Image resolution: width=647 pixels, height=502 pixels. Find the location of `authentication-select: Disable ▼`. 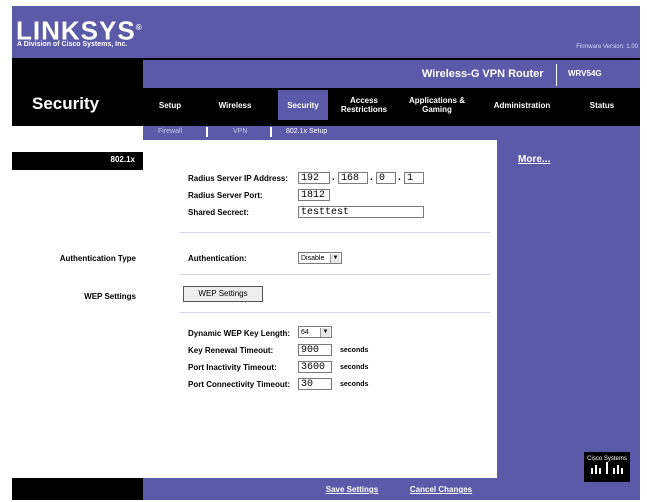

authentication-select: Disable ▼ is located at coordinates (320, 258).